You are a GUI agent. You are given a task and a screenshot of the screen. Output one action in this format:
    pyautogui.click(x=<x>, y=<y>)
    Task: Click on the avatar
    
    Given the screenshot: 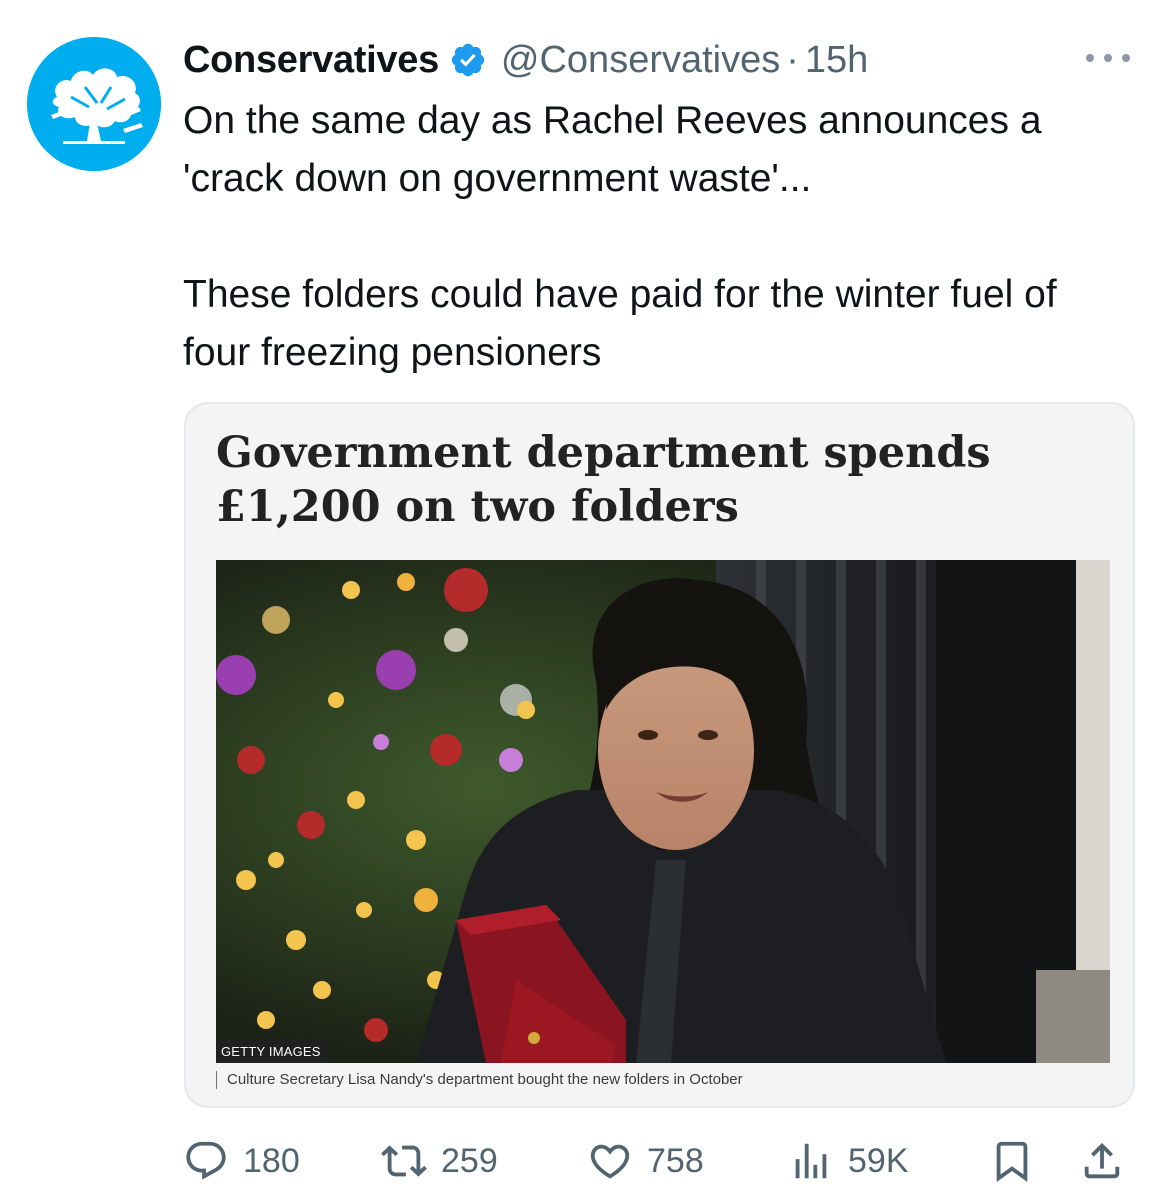 What is the action you would take?
    pyautogui.click(x=94, y=104)
    